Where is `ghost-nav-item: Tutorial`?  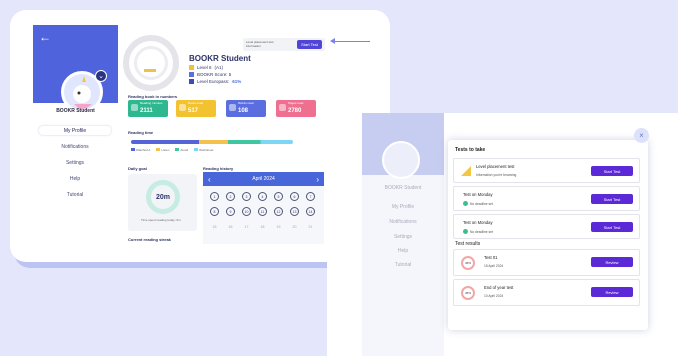
ghost-nav-item: Tutorial is located at coordinates (403, 265).